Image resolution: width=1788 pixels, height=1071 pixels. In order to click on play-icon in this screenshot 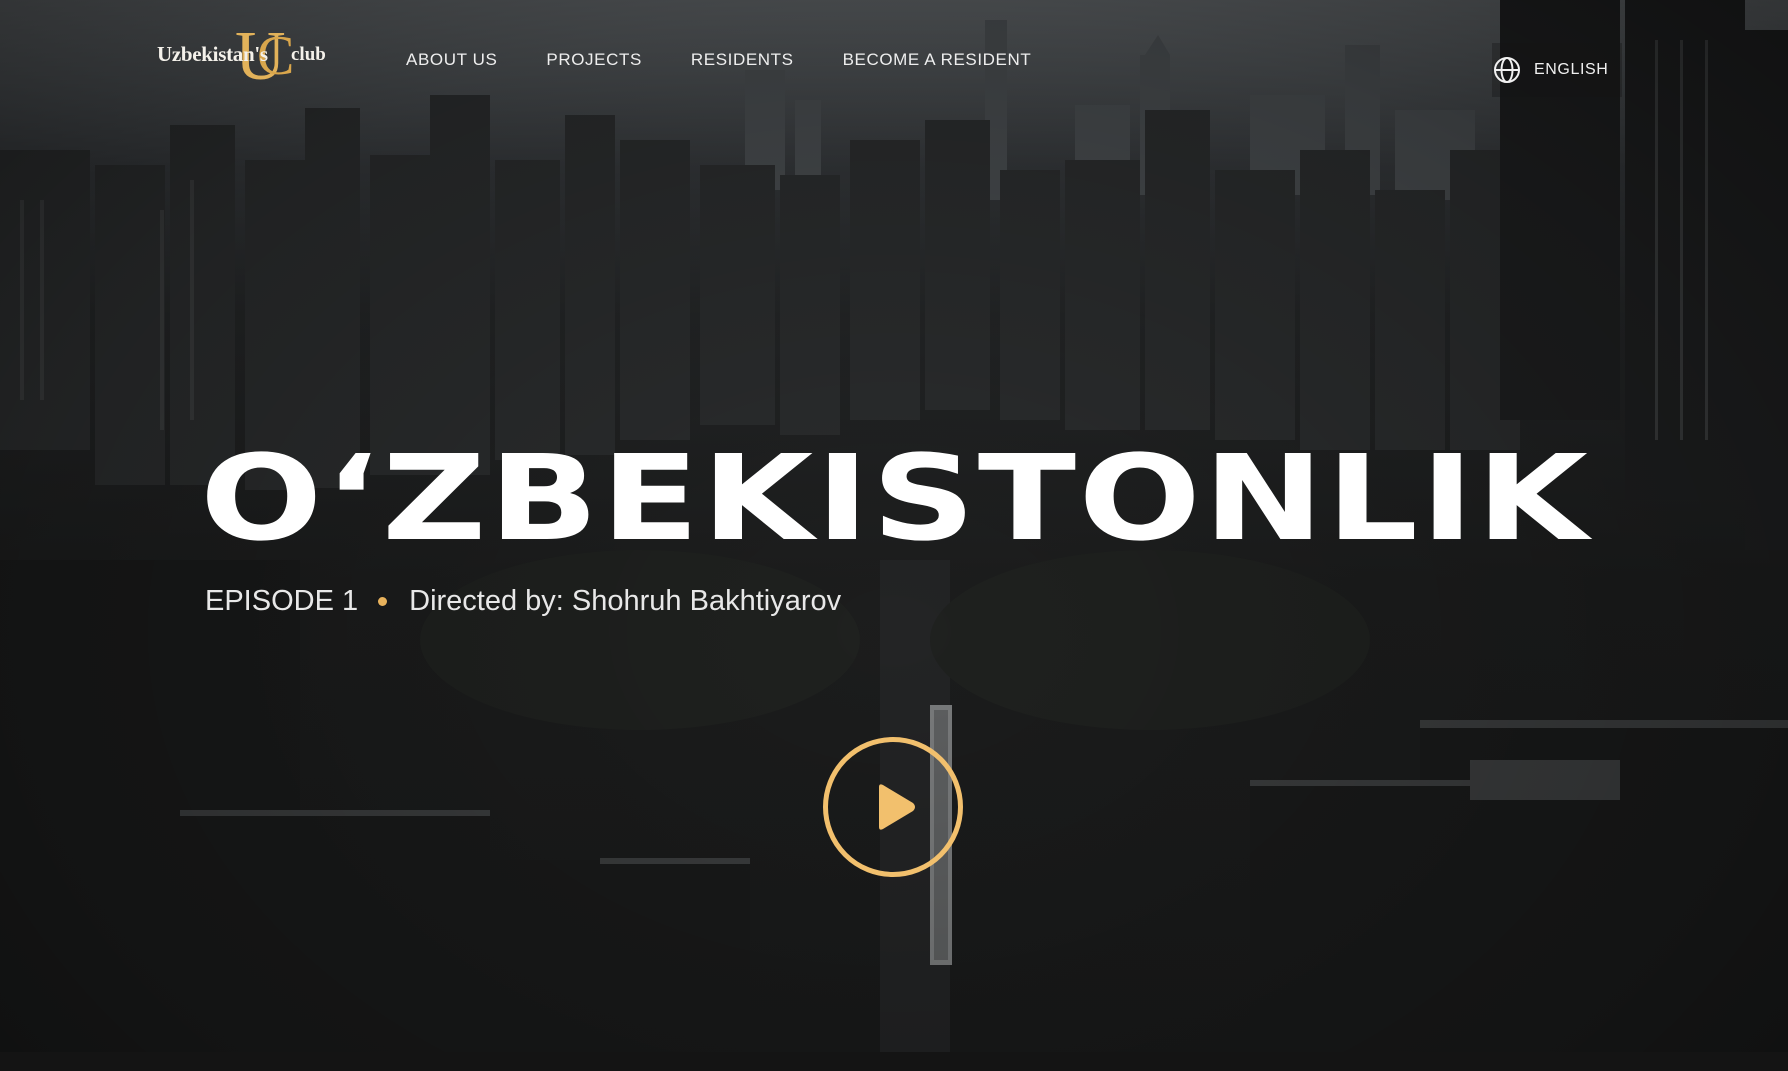, I will do `click(897, 807)`.